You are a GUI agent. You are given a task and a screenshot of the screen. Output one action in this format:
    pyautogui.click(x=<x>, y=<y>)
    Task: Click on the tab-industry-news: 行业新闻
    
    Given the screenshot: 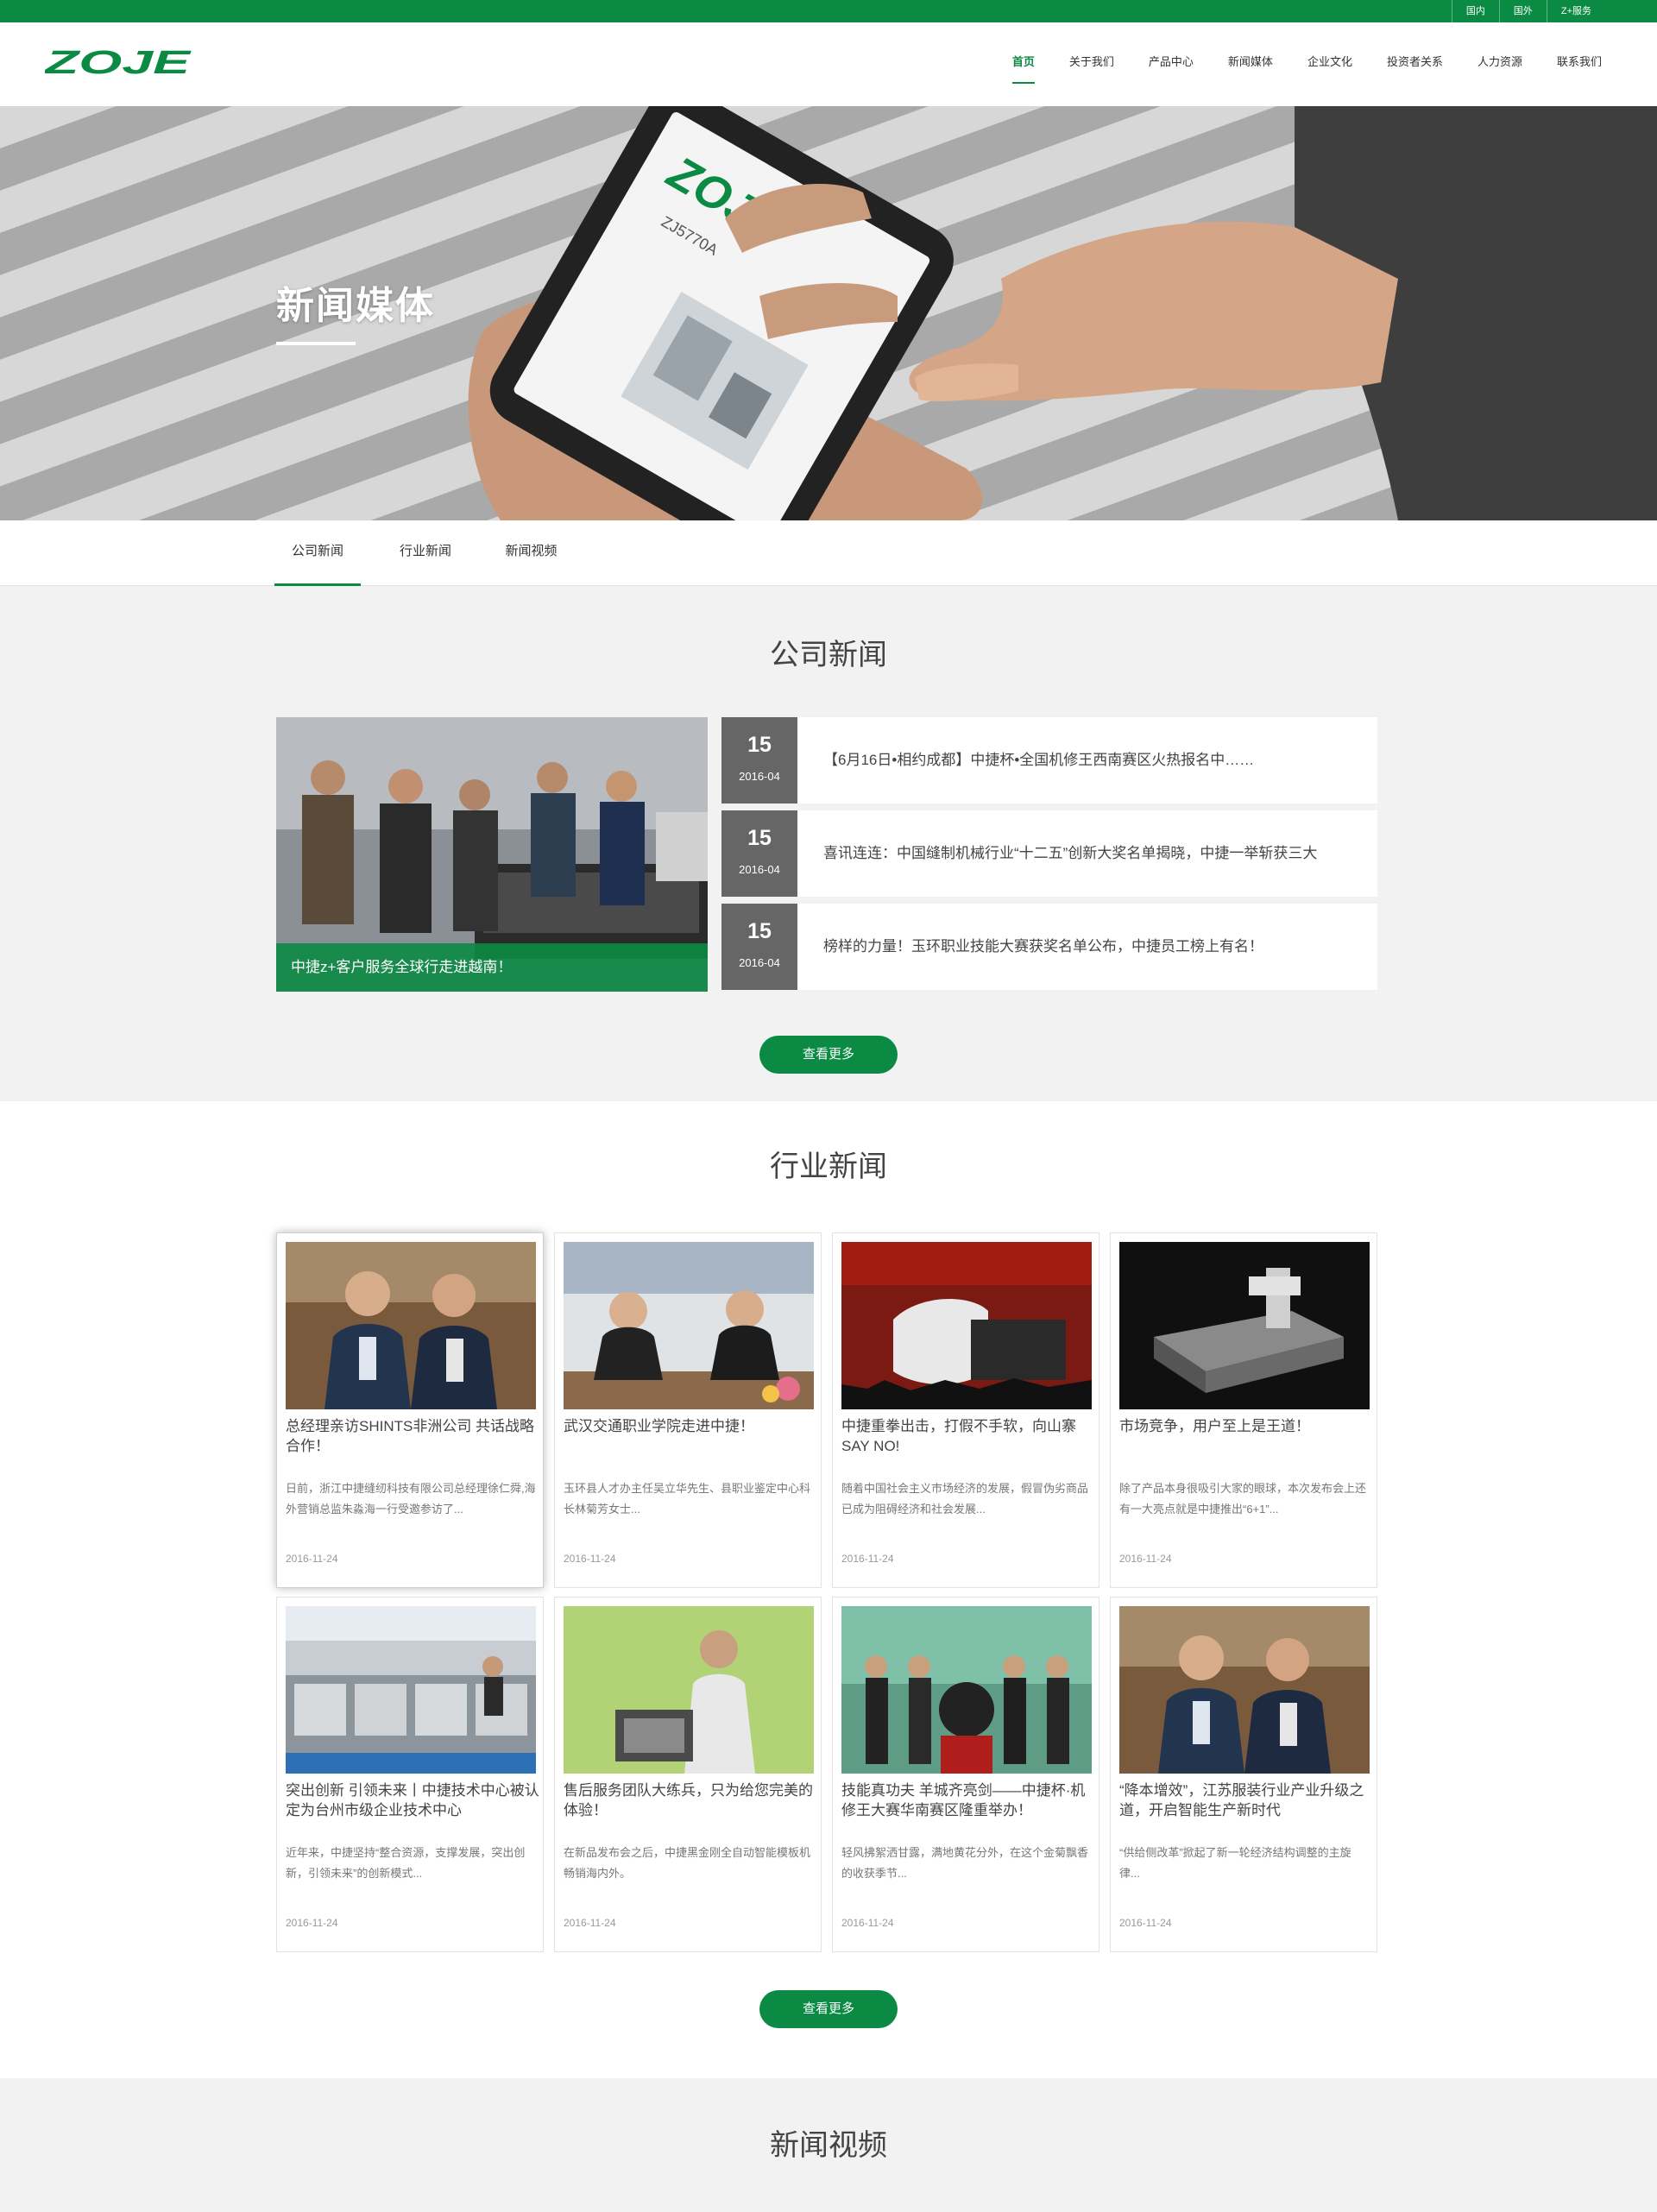 What is the action you would take?
    pyautogui.click(x=425, y=553)
    